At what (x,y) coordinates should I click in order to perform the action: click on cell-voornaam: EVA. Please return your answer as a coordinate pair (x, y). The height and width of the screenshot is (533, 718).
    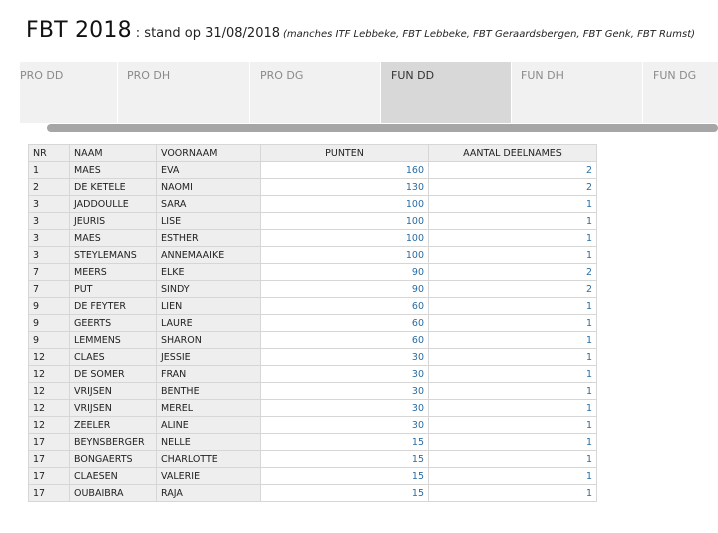
    Looking at the image, I should click on (208, 170).